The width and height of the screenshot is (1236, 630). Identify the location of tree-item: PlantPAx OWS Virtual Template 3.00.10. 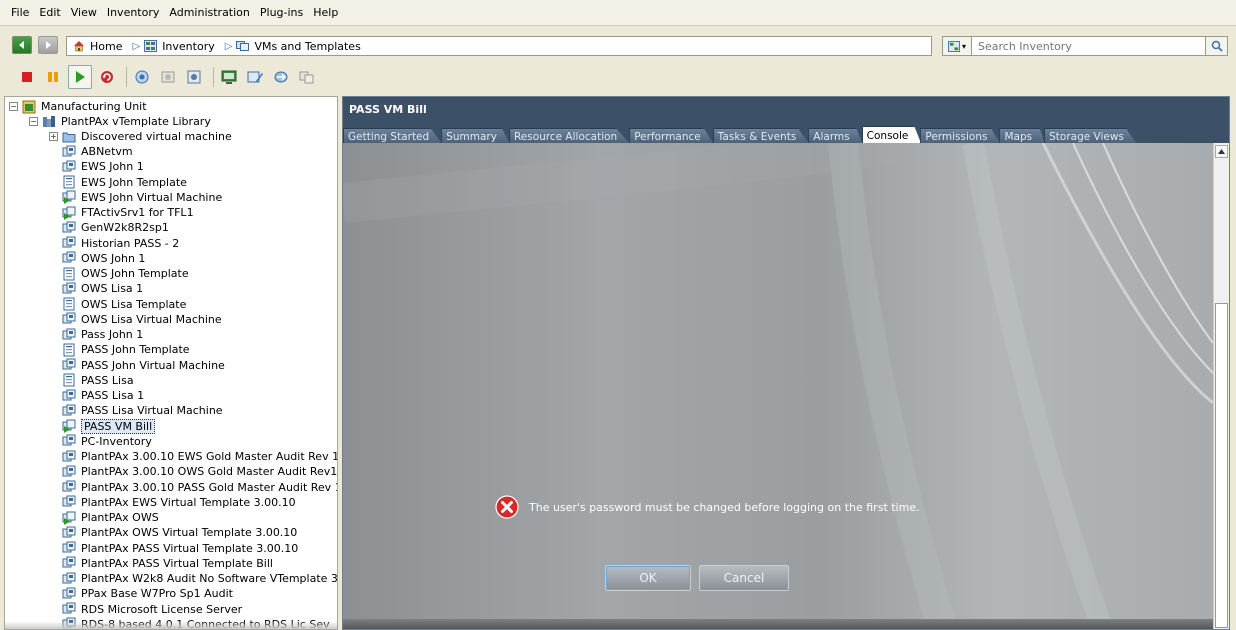
(179, 532).